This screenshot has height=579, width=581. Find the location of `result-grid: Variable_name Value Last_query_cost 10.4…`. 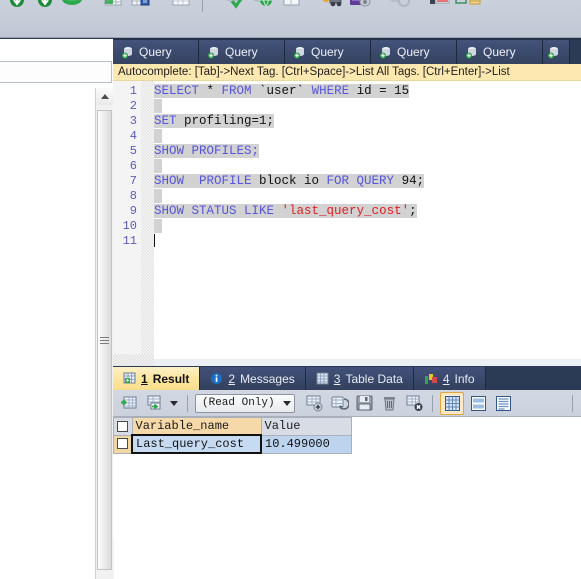

result-grid: Variable_name Value Last_query_cost 10.4… is located at coordinates (347, 442).